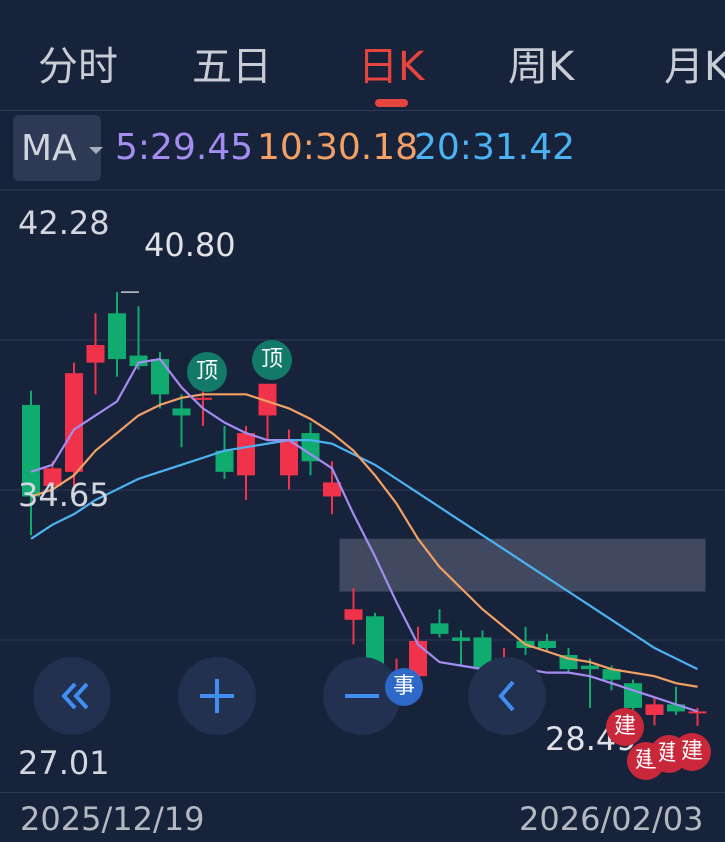  What do you see at coordinates (112, 819) in the screenshot?
I see `date-axis-start: 2025/12/19` at bounding box center [112, 819].